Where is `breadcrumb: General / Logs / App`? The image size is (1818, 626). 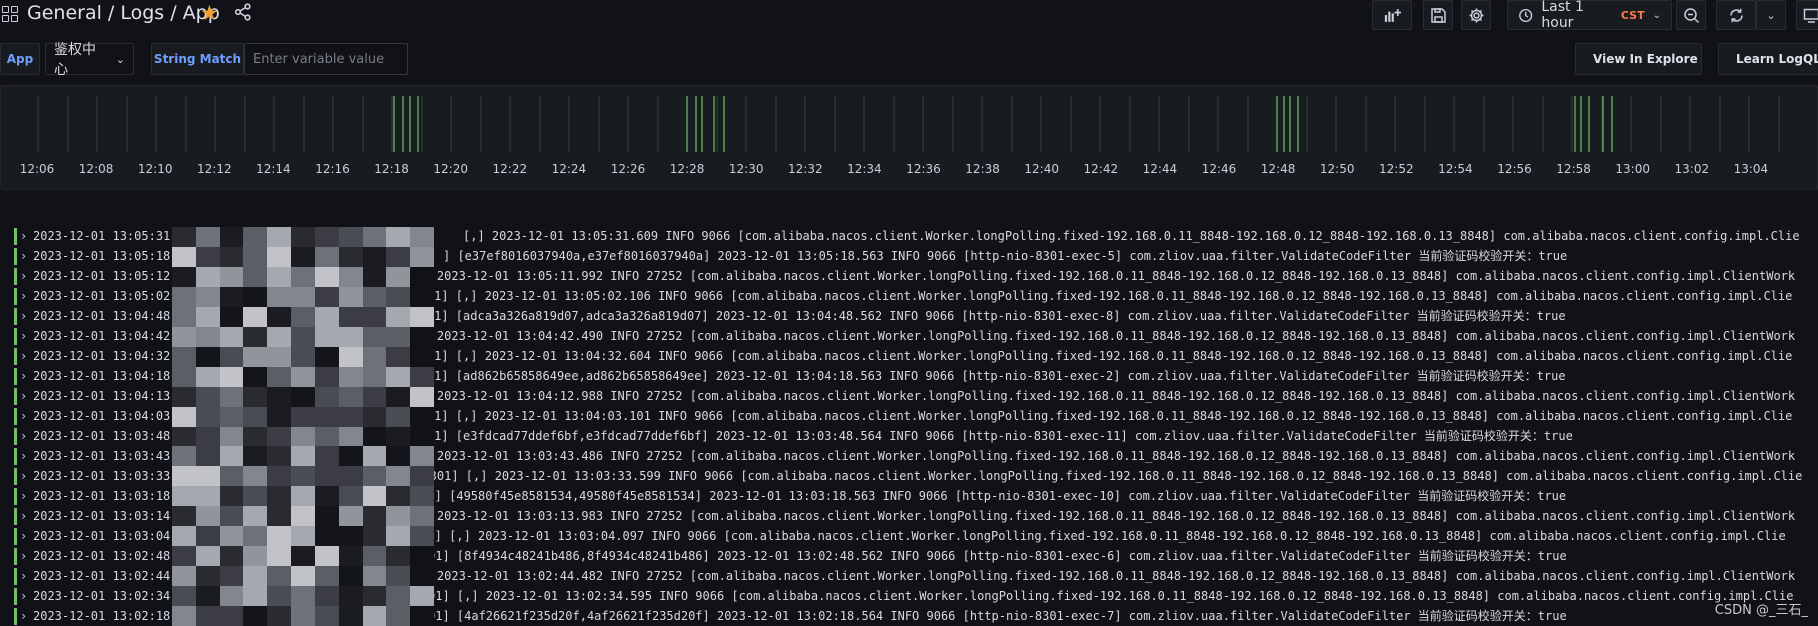 breadcrumb: General / Logs / App is located at coordinates (123, 13).